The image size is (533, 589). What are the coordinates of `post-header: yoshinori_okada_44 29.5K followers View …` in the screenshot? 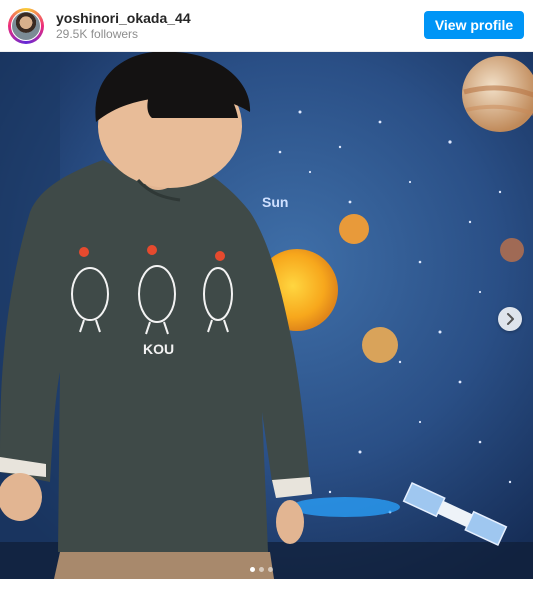 It's located at (266, 26).